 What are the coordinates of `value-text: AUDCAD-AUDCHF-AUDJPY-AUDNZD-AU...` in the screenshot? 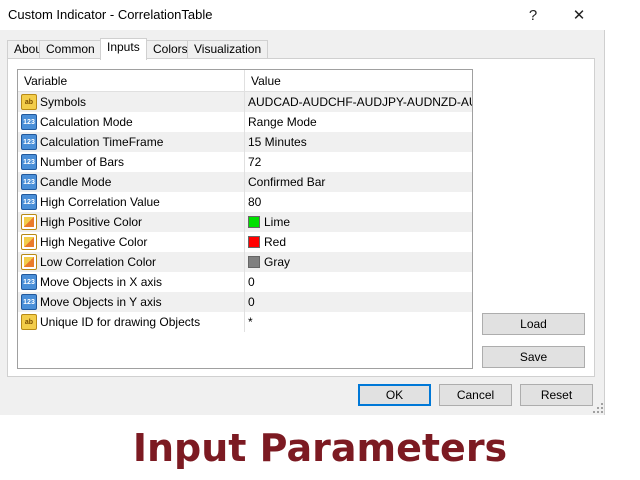 It's located at (360, 102).